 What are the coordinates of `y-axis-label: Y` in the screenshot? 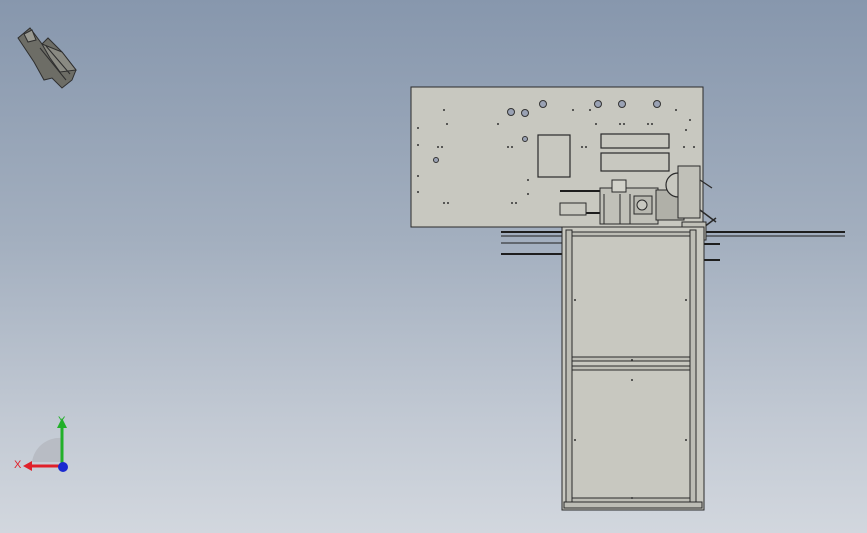 It's located at (62, 421).